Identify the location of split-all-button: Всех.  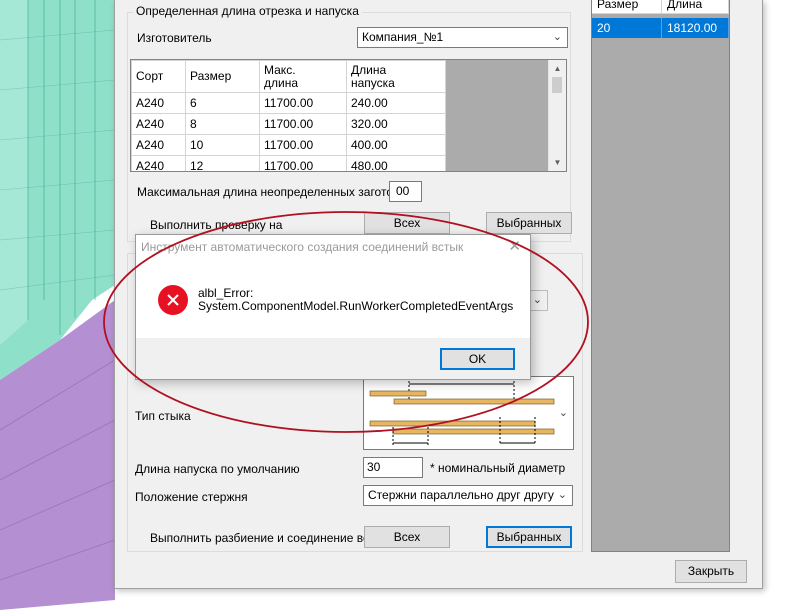
(407, 537).